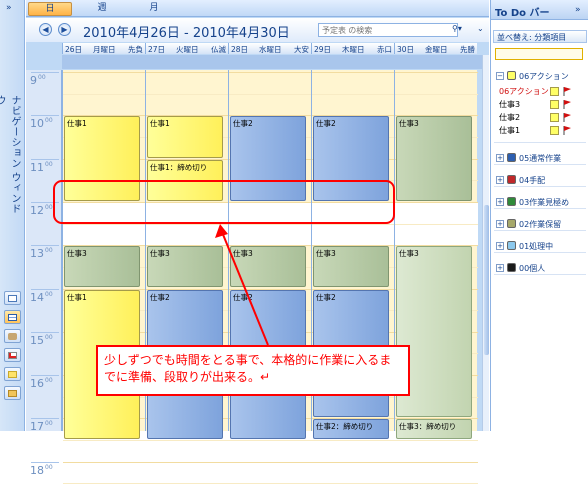  What do you see at coordinates (224, 202) in the screenshot?
I see `highlight-ellipse` at bounding box center [224, 202].